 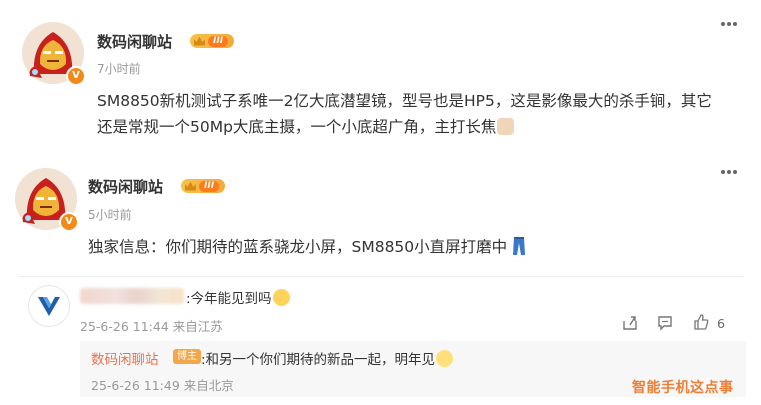 I want to click on comment-meta: 25-6-26 11:44 来自江苏, so click(x=151, y=326).